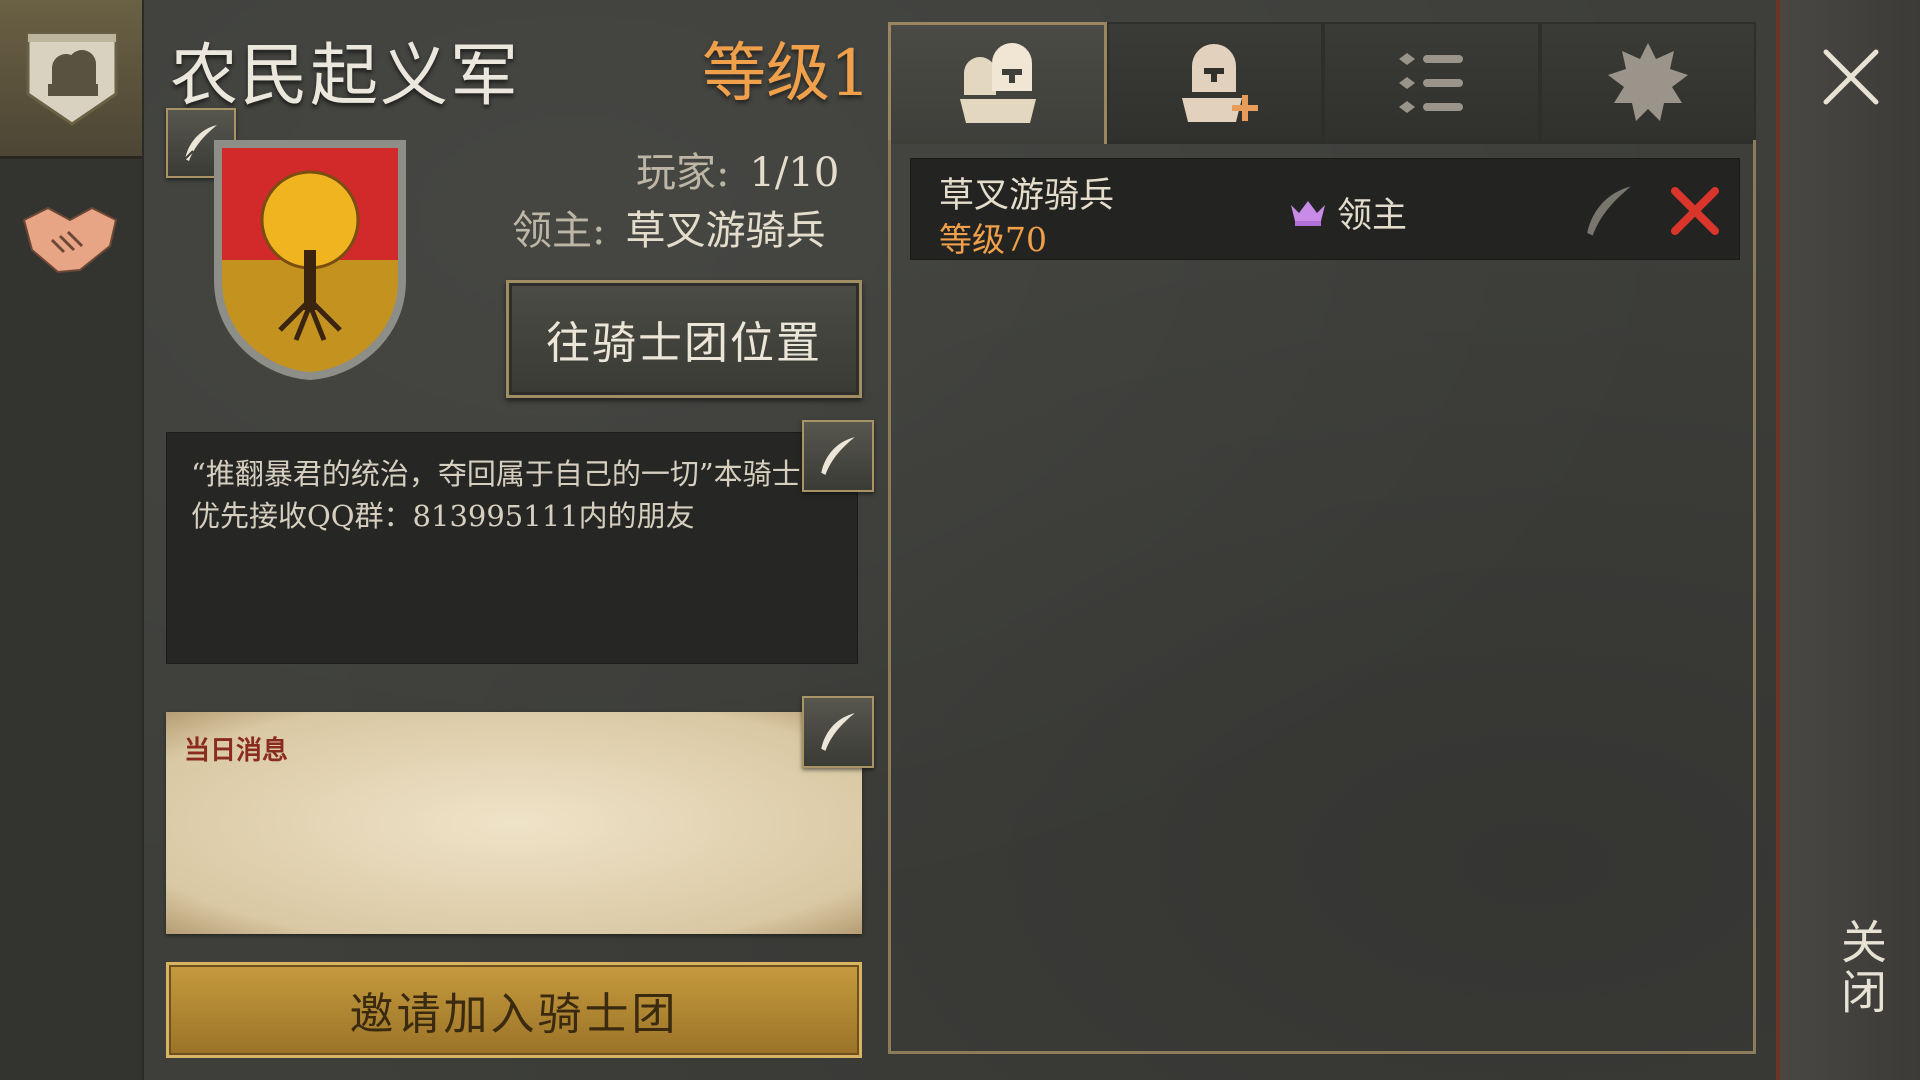 The width and height of the screenshot is (1920, 1080). Describe the element at coordinates (236, 751) in the screenshot. I see `daily-message-label: 当日消息` at that location.